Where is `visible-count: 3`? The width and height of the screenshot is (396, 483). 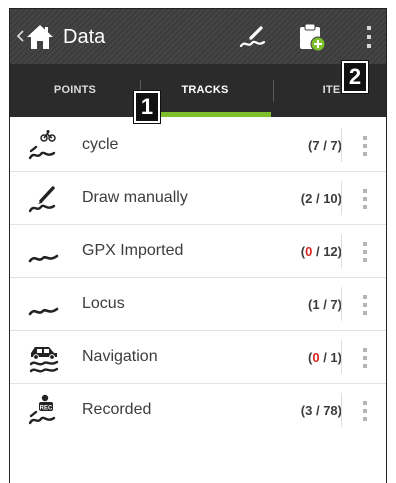 visible-count: 3 is located at coordinates (309, 410).